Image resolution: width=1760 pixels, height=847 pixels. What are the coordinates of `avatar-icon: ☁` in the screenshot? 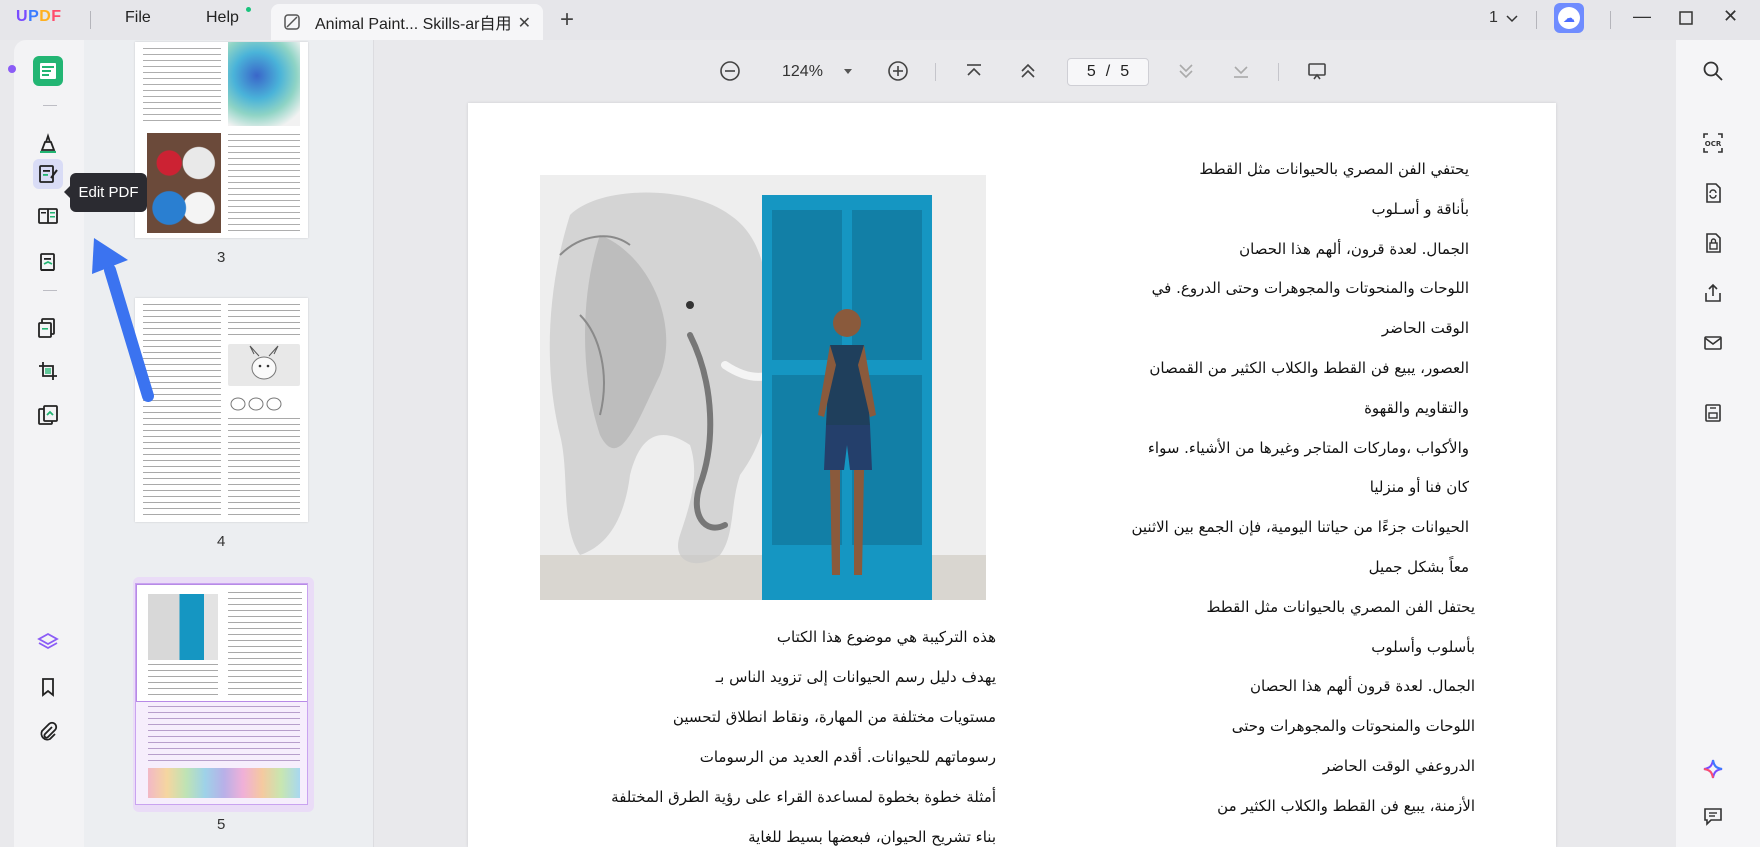 It's located at (1569, 18).